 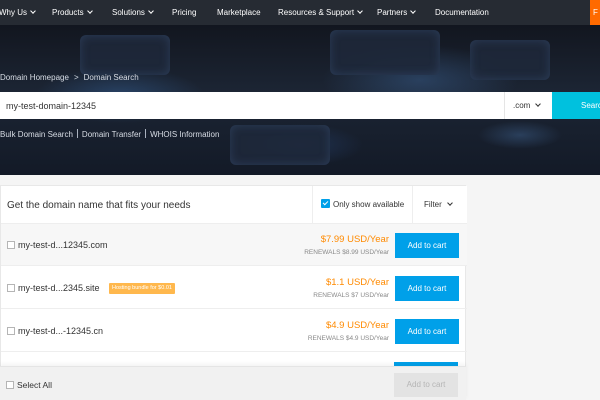 I want to click on search-button-label: Search, so click(x=590, y=105).